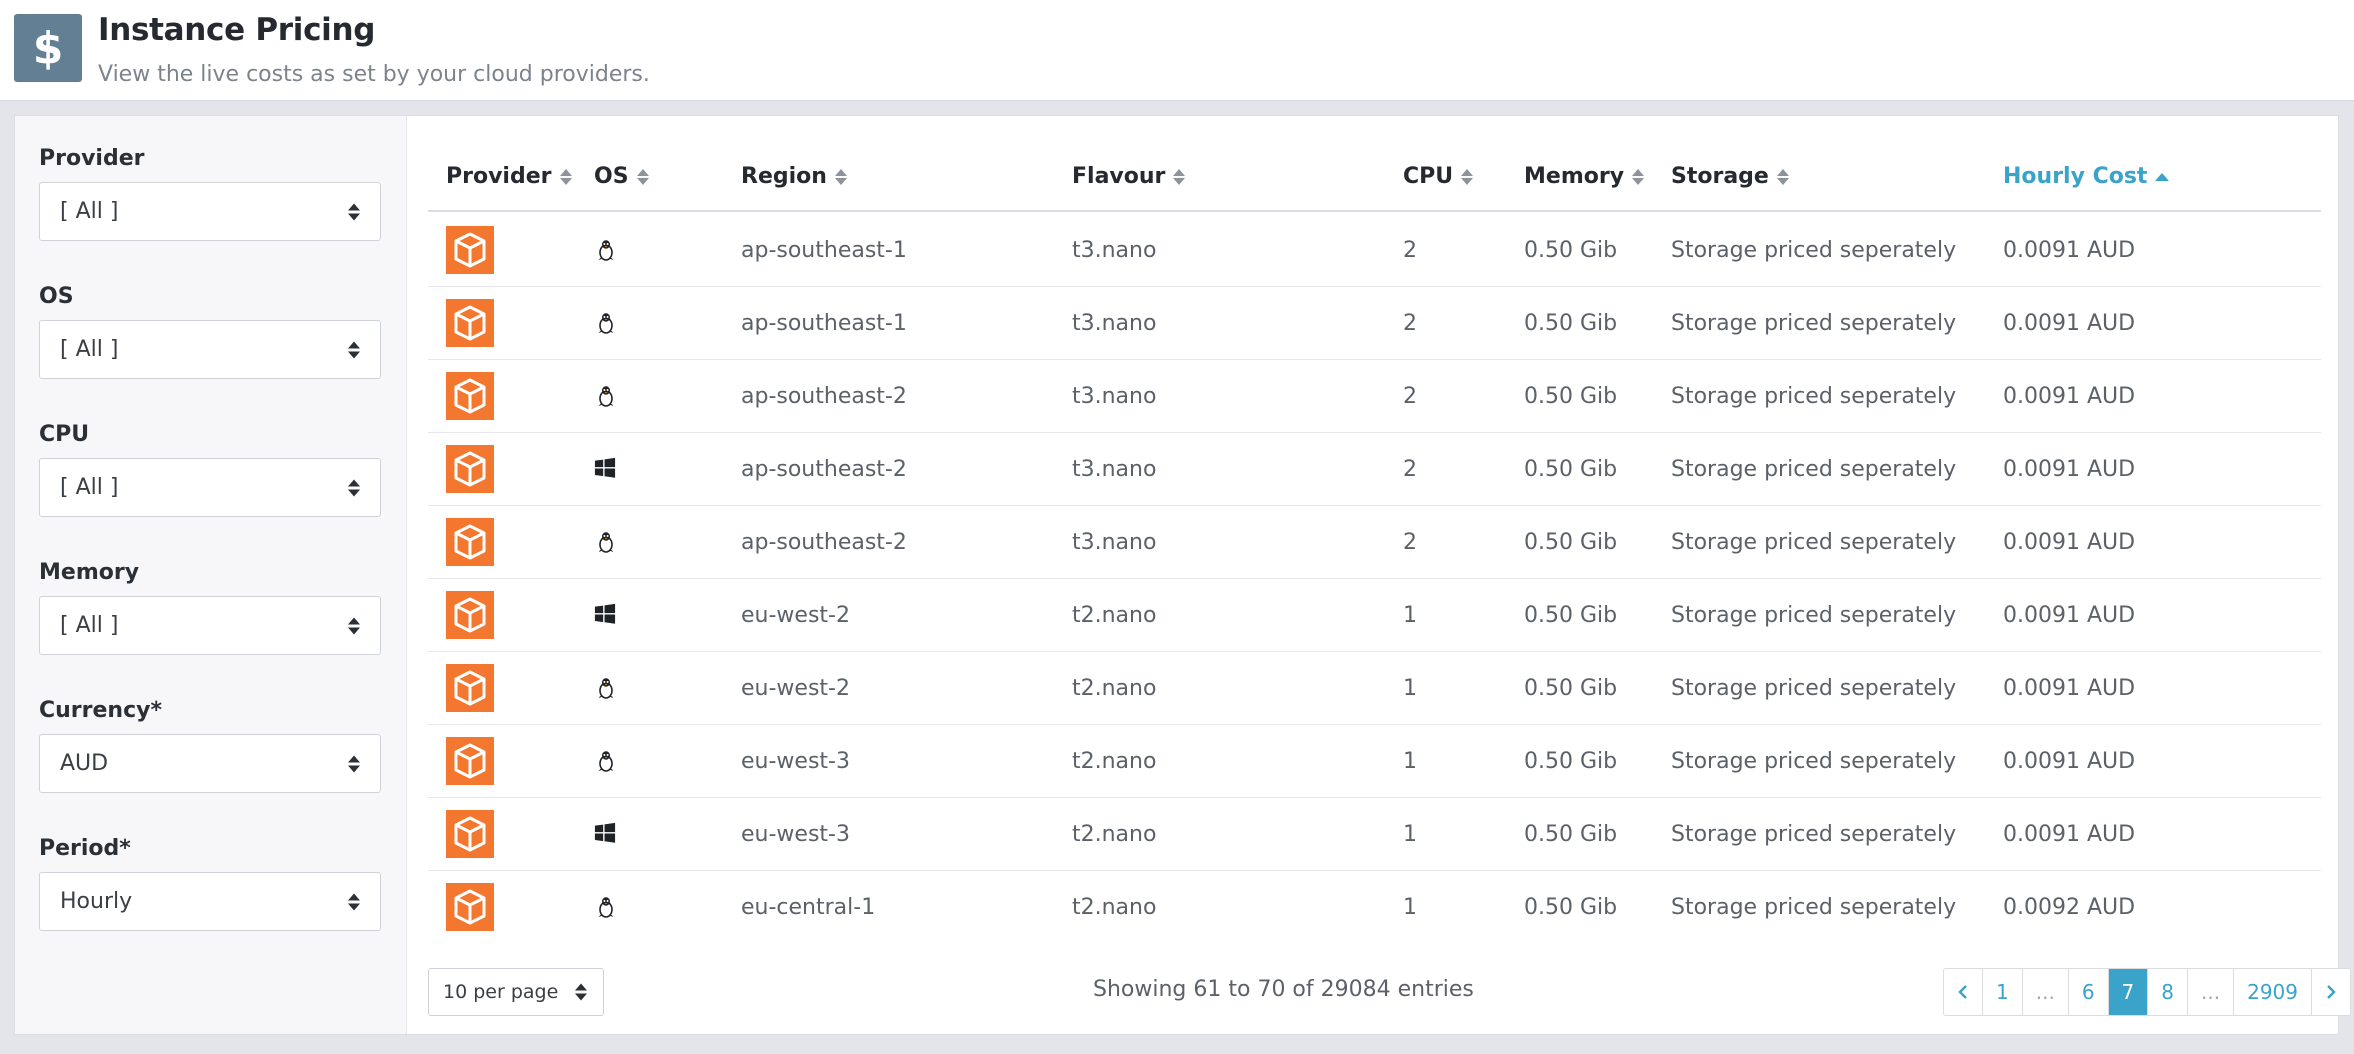  Describe the element at coordinates (2162, 176) in the screenshot. I see `sort-ascending-icon` at that location.